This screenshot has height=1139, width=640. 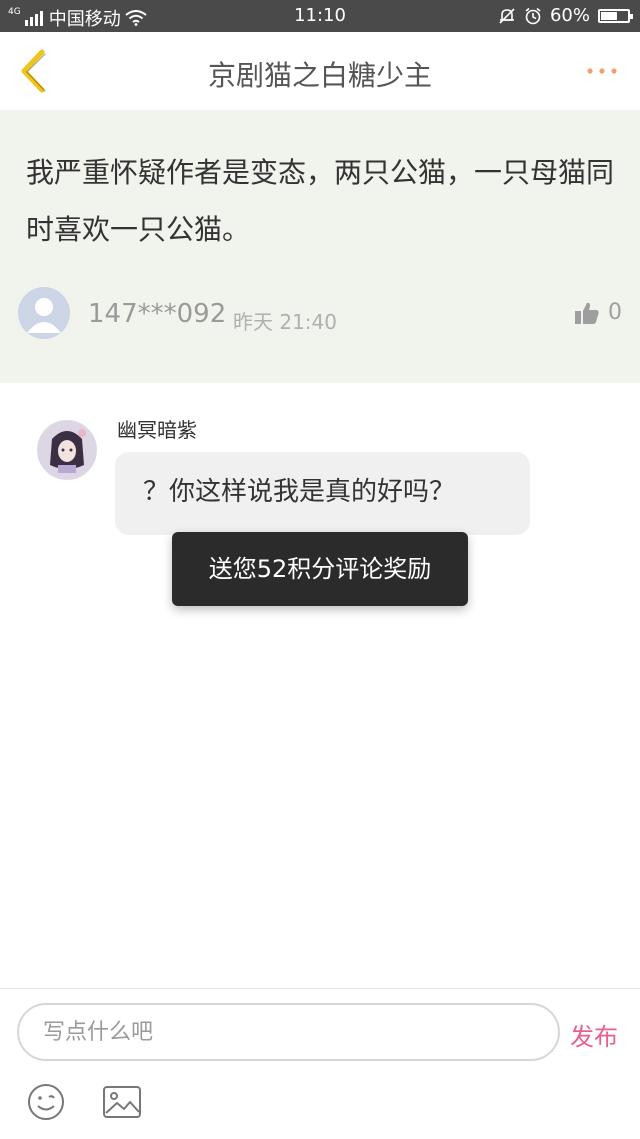 What do you see at coordinates (320, 201) in the screenshot?
I see `post-content: 我严重怀疑作者是变态，两只公猫，一只母猫同时喜欢一只公猫。` at bounding box center [320, 201].